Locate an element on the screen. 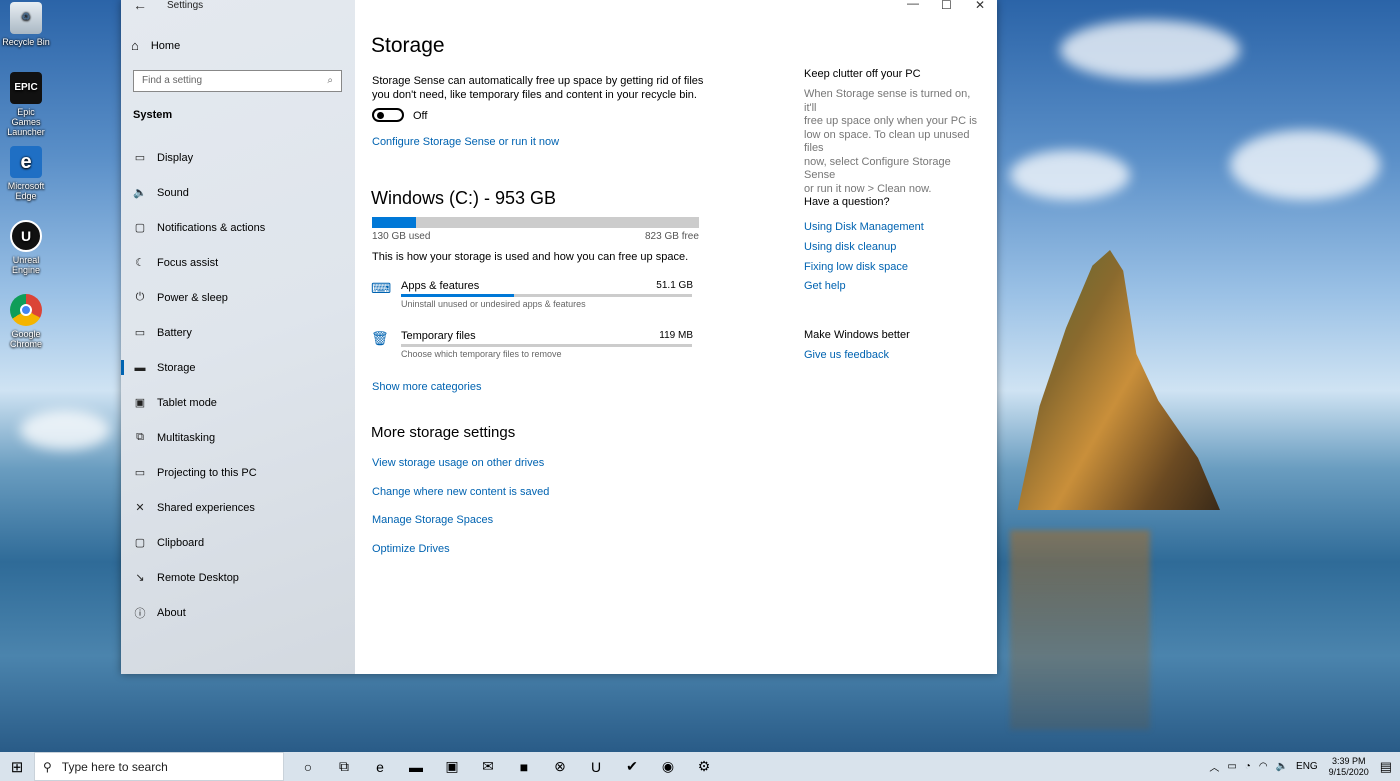 The height and width of the screenshot is (781, 1400). disk-cleanup-link: Using disk cleanup is located at coordinates (850, 247).